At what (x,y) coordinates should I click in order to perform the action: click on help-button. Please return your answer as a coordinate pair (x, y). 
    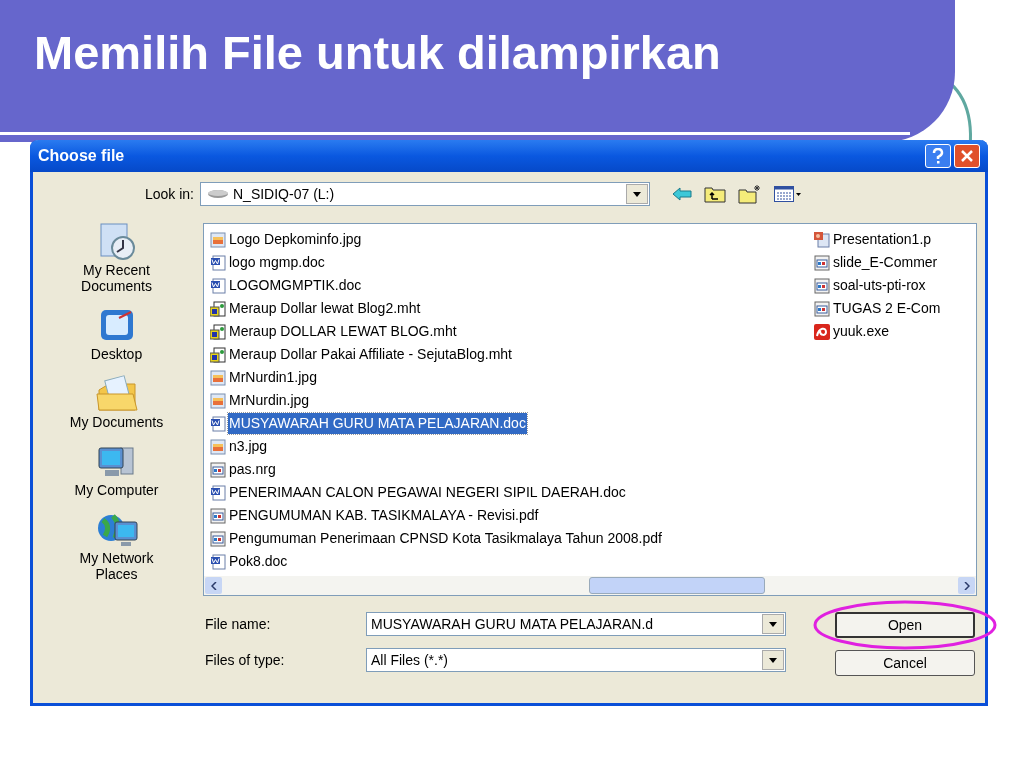
    Looking at the image, I should click on (938, 156).